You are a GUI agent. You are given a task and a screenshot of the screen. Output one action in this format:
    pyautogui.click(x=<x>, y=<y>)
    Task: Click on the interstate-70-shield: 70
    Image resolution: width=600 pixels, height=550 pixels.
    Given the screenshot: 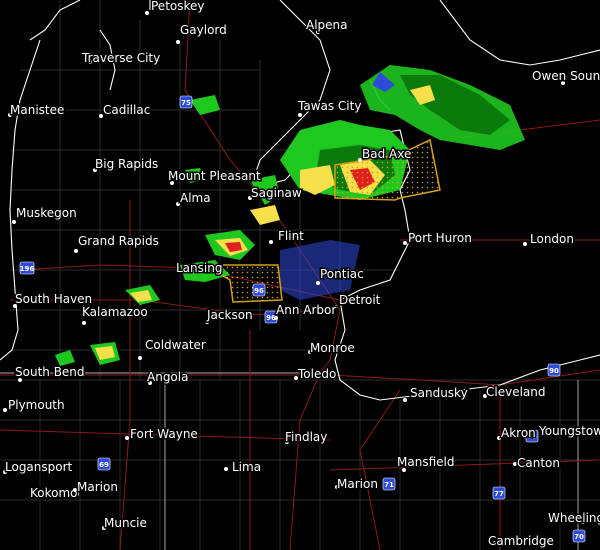 What is the action you would take?
    pyautogui.click(x=579, y=536)
    